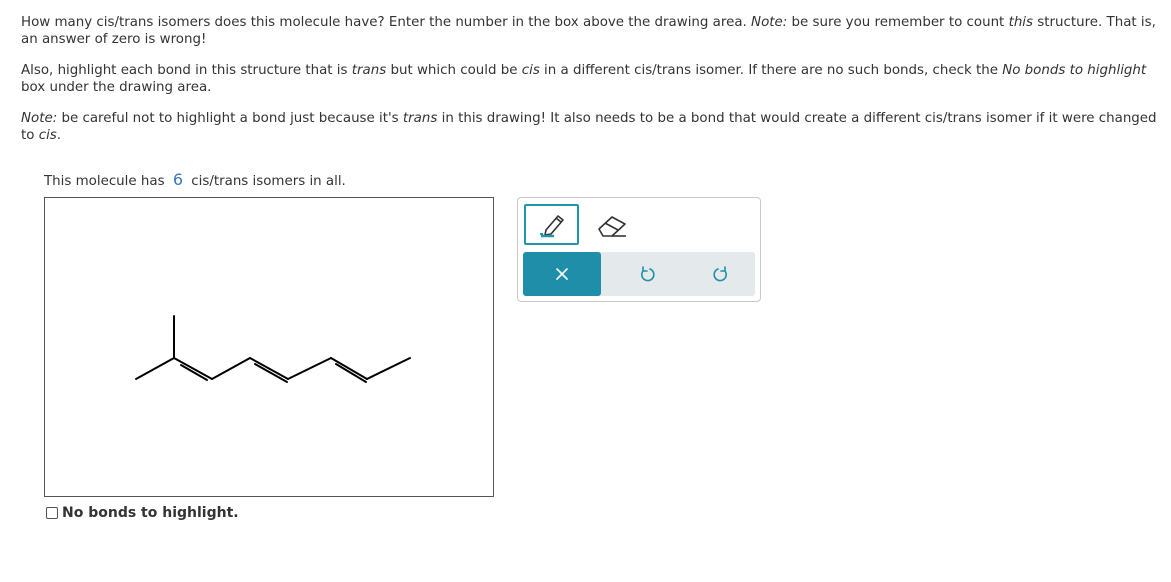  Describe the element at coordinates (530, 70) in the screenshot. I see `p2-segment: cis` at that location.